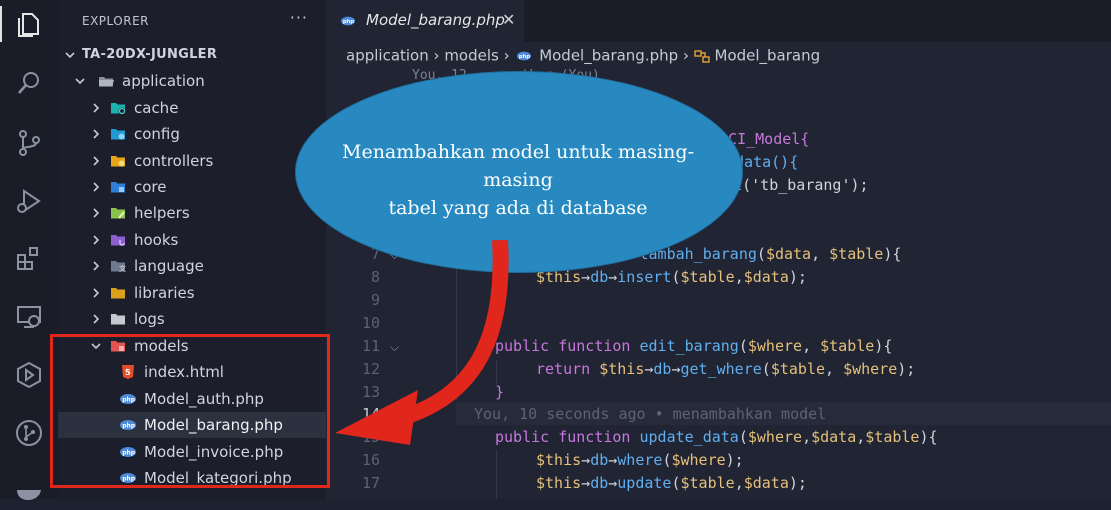  Describe the element at coordinates (192, 81) in the screenshot. I see `folder-application: application` at that location.